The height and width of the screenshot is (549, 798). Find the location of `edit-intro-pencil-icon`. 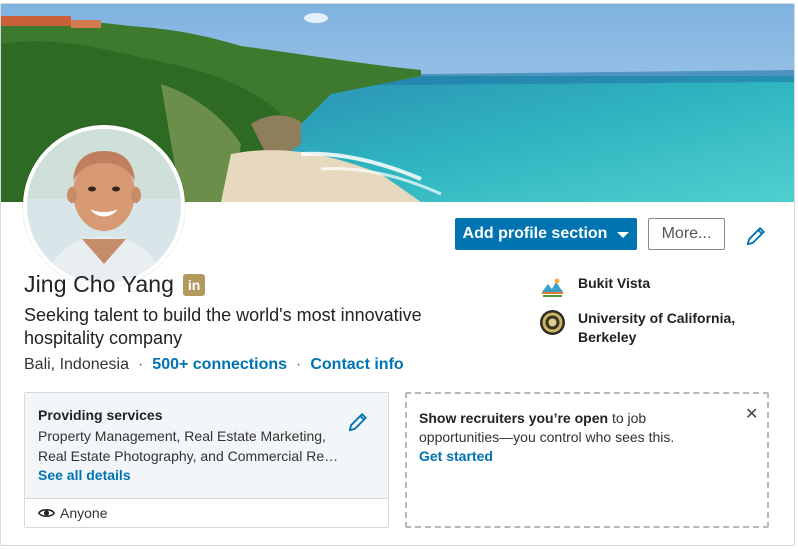

edit-intro-pencil-icon is located at coordinates (756, 236).